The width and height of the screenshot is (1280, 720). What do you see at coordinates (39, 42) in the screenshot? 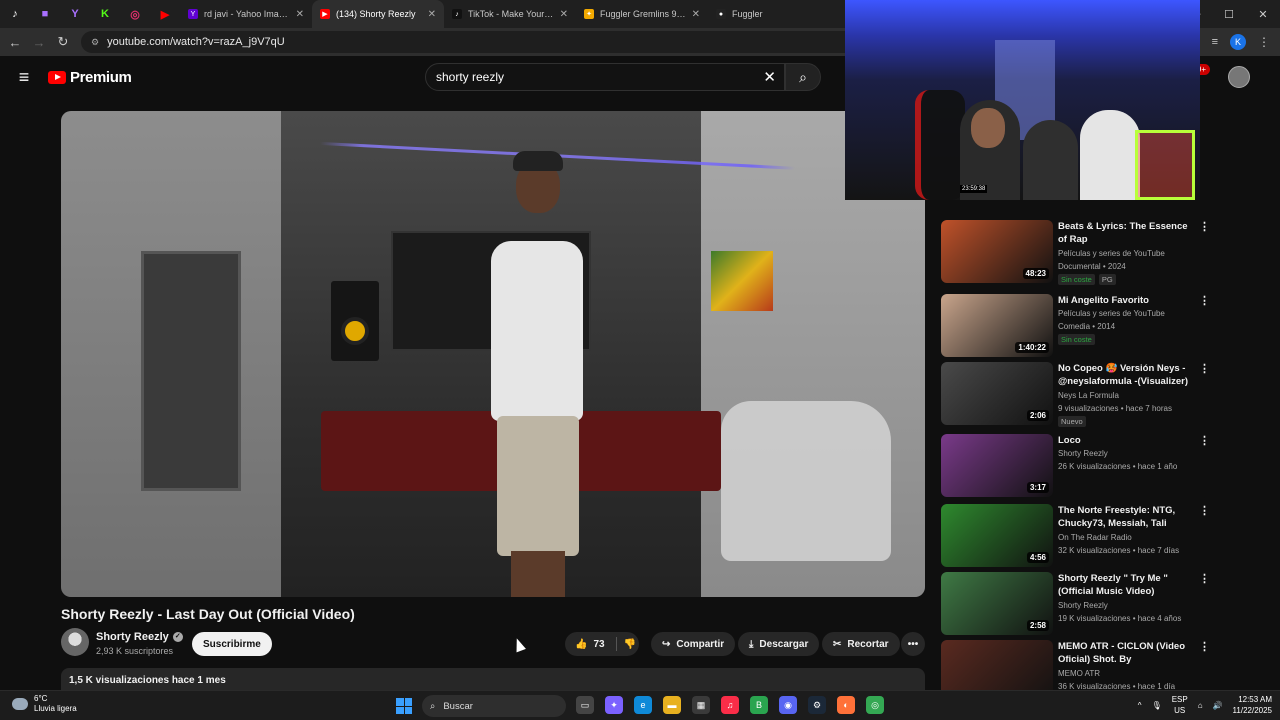
I see `forward-icon: →` at bounding box center [39, 42].